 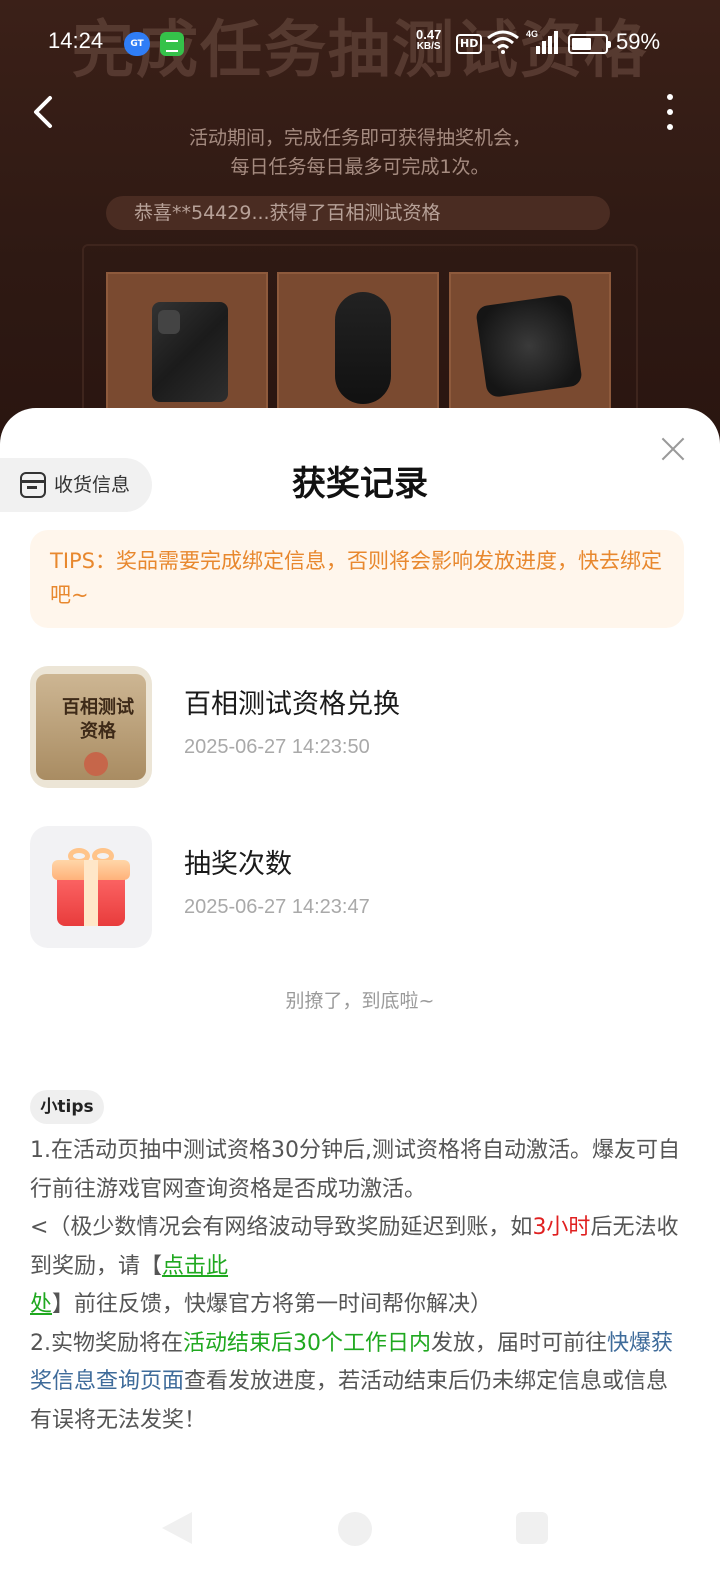 I want to click on message-app-icon, so click(x=172, y=44).